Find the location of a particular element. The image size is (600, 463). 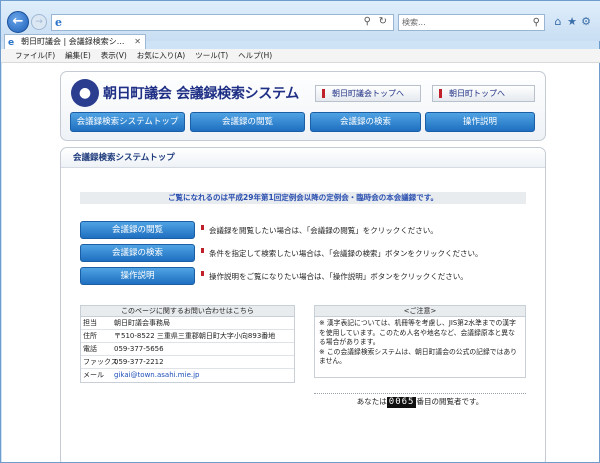

visitor-suffix: 番目の閲覧者です。 is located at coordinates (450, 401).